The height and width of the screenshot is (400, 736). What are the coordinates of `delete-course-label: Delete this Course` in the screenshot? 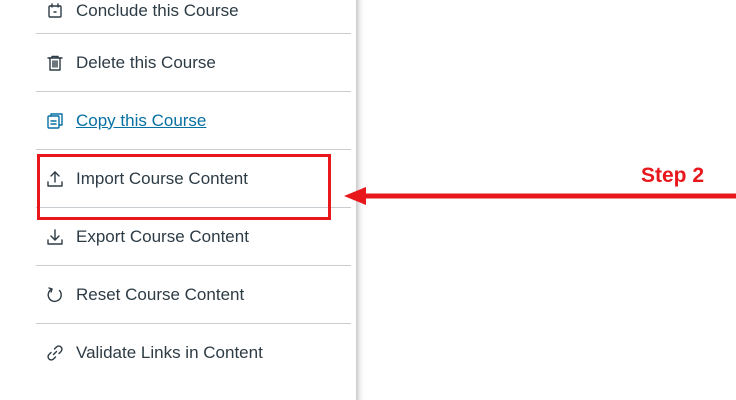 It's located at (146, 62).